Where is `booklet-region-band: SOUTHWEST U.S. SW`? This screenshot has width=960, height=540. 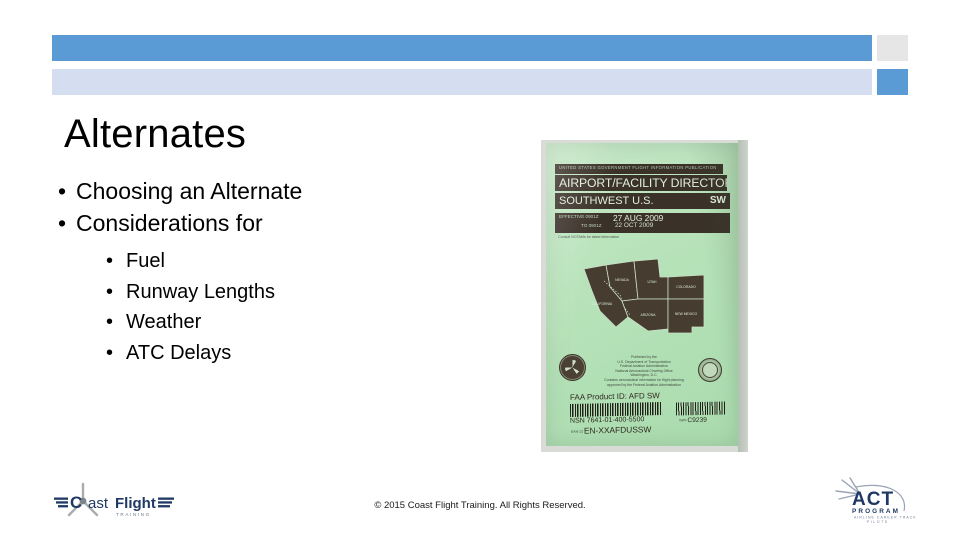 booklet-region-band: SOUTHWEST U.S. SW is located at coordinates (642, 201).